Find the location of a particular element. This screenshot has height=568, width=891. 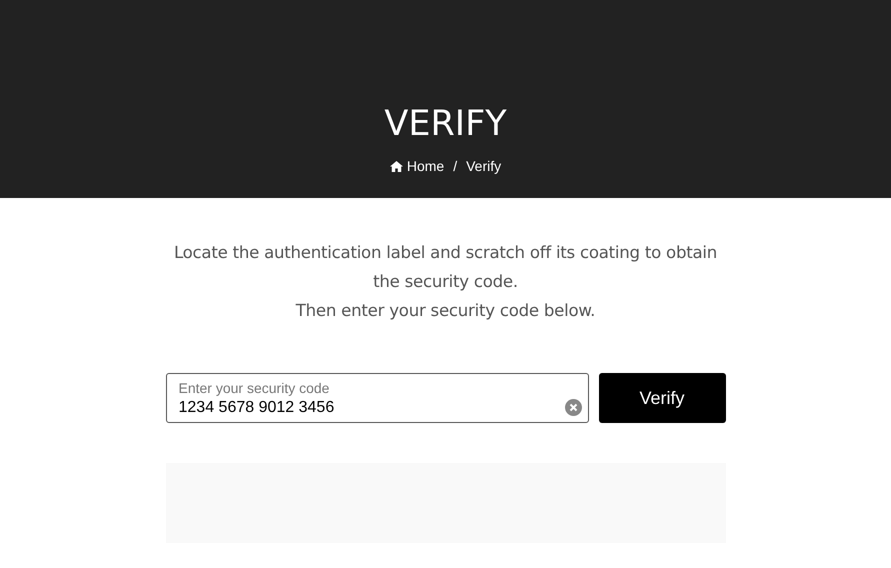

instruction-text: Locate the authentication label and scratch off its coating to obtain the security code. is located at coordinates (445, 267).